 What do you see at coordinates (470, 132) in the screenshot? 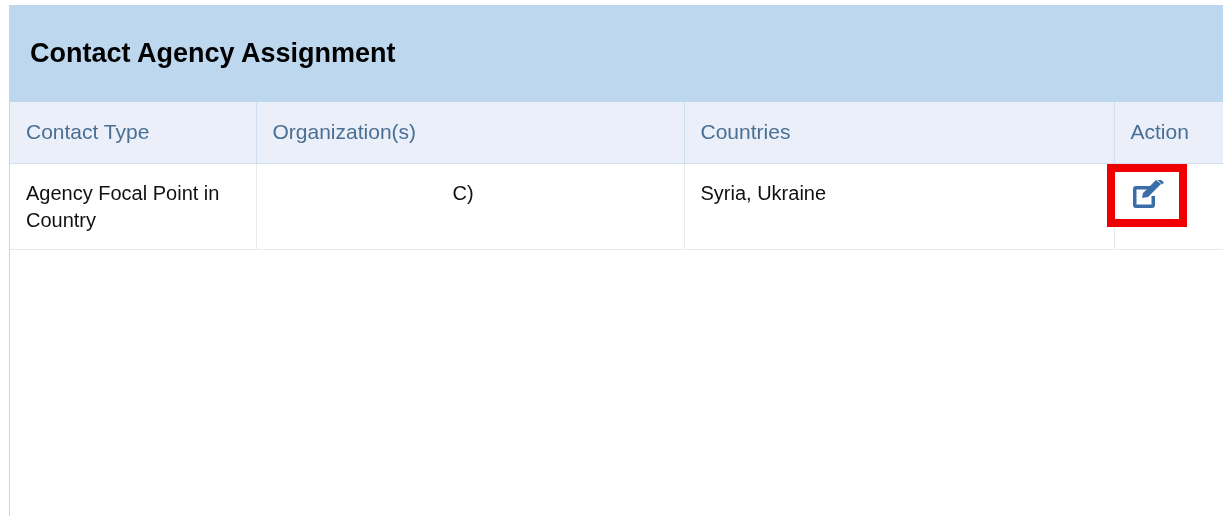
I see `column-header: Organization(s)` at bounding box center [470, 132].